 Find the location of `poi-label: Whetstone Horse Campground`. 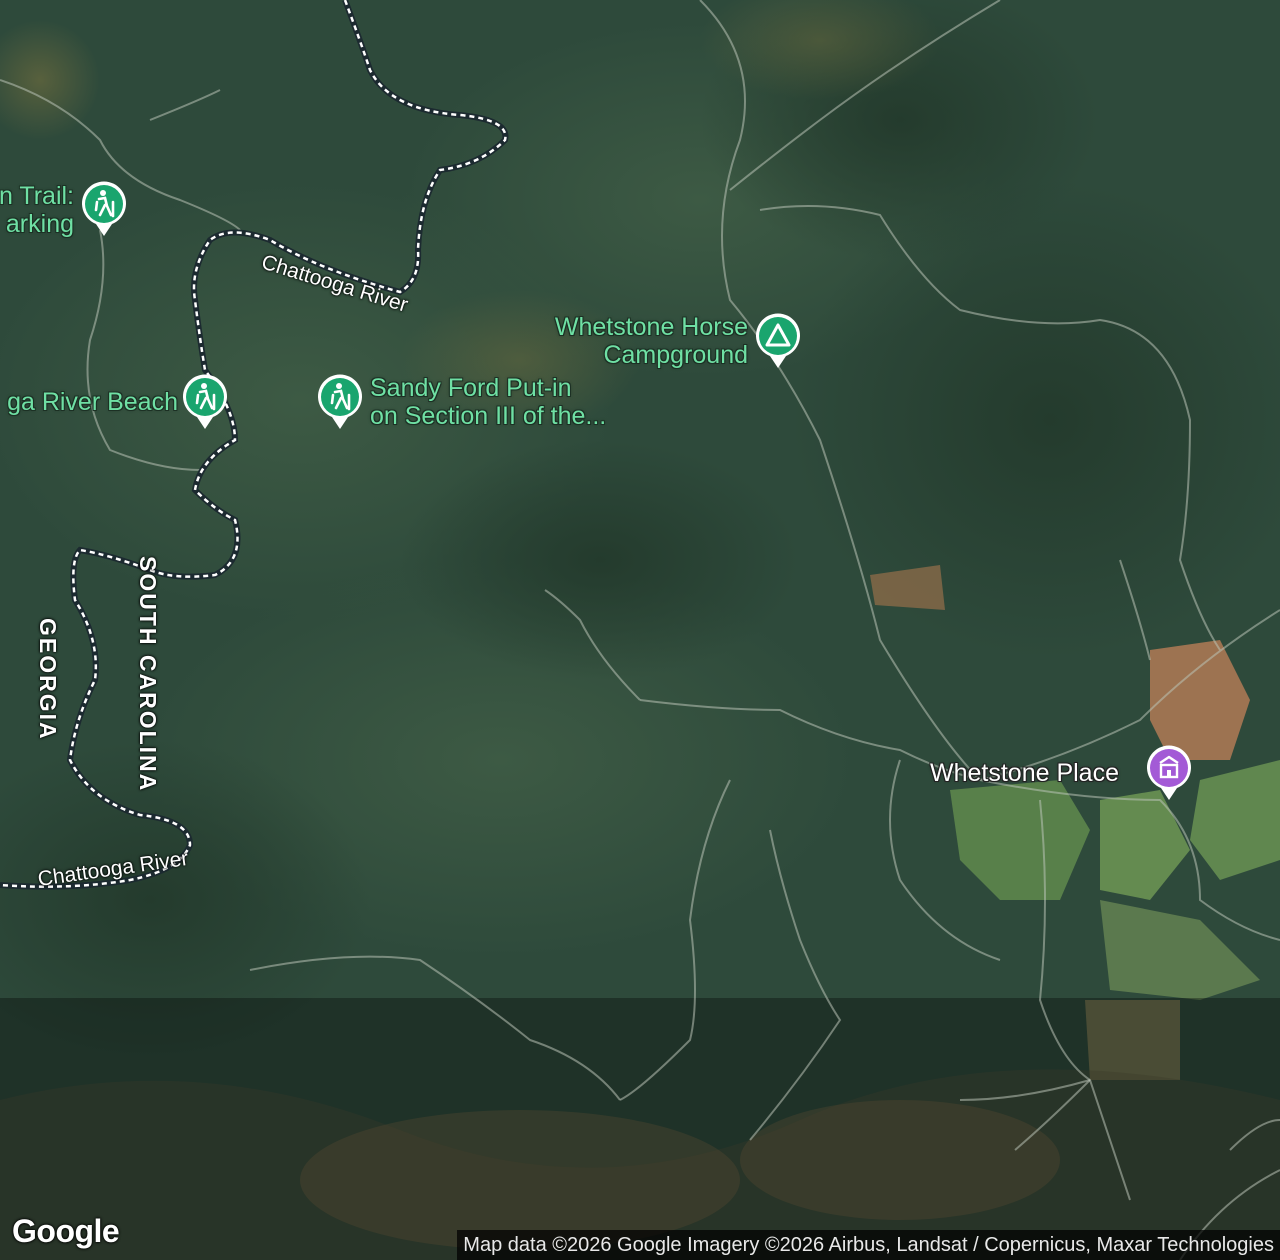

poi-label: Whetstone Horse Campground is located at coordinates (651, 341).